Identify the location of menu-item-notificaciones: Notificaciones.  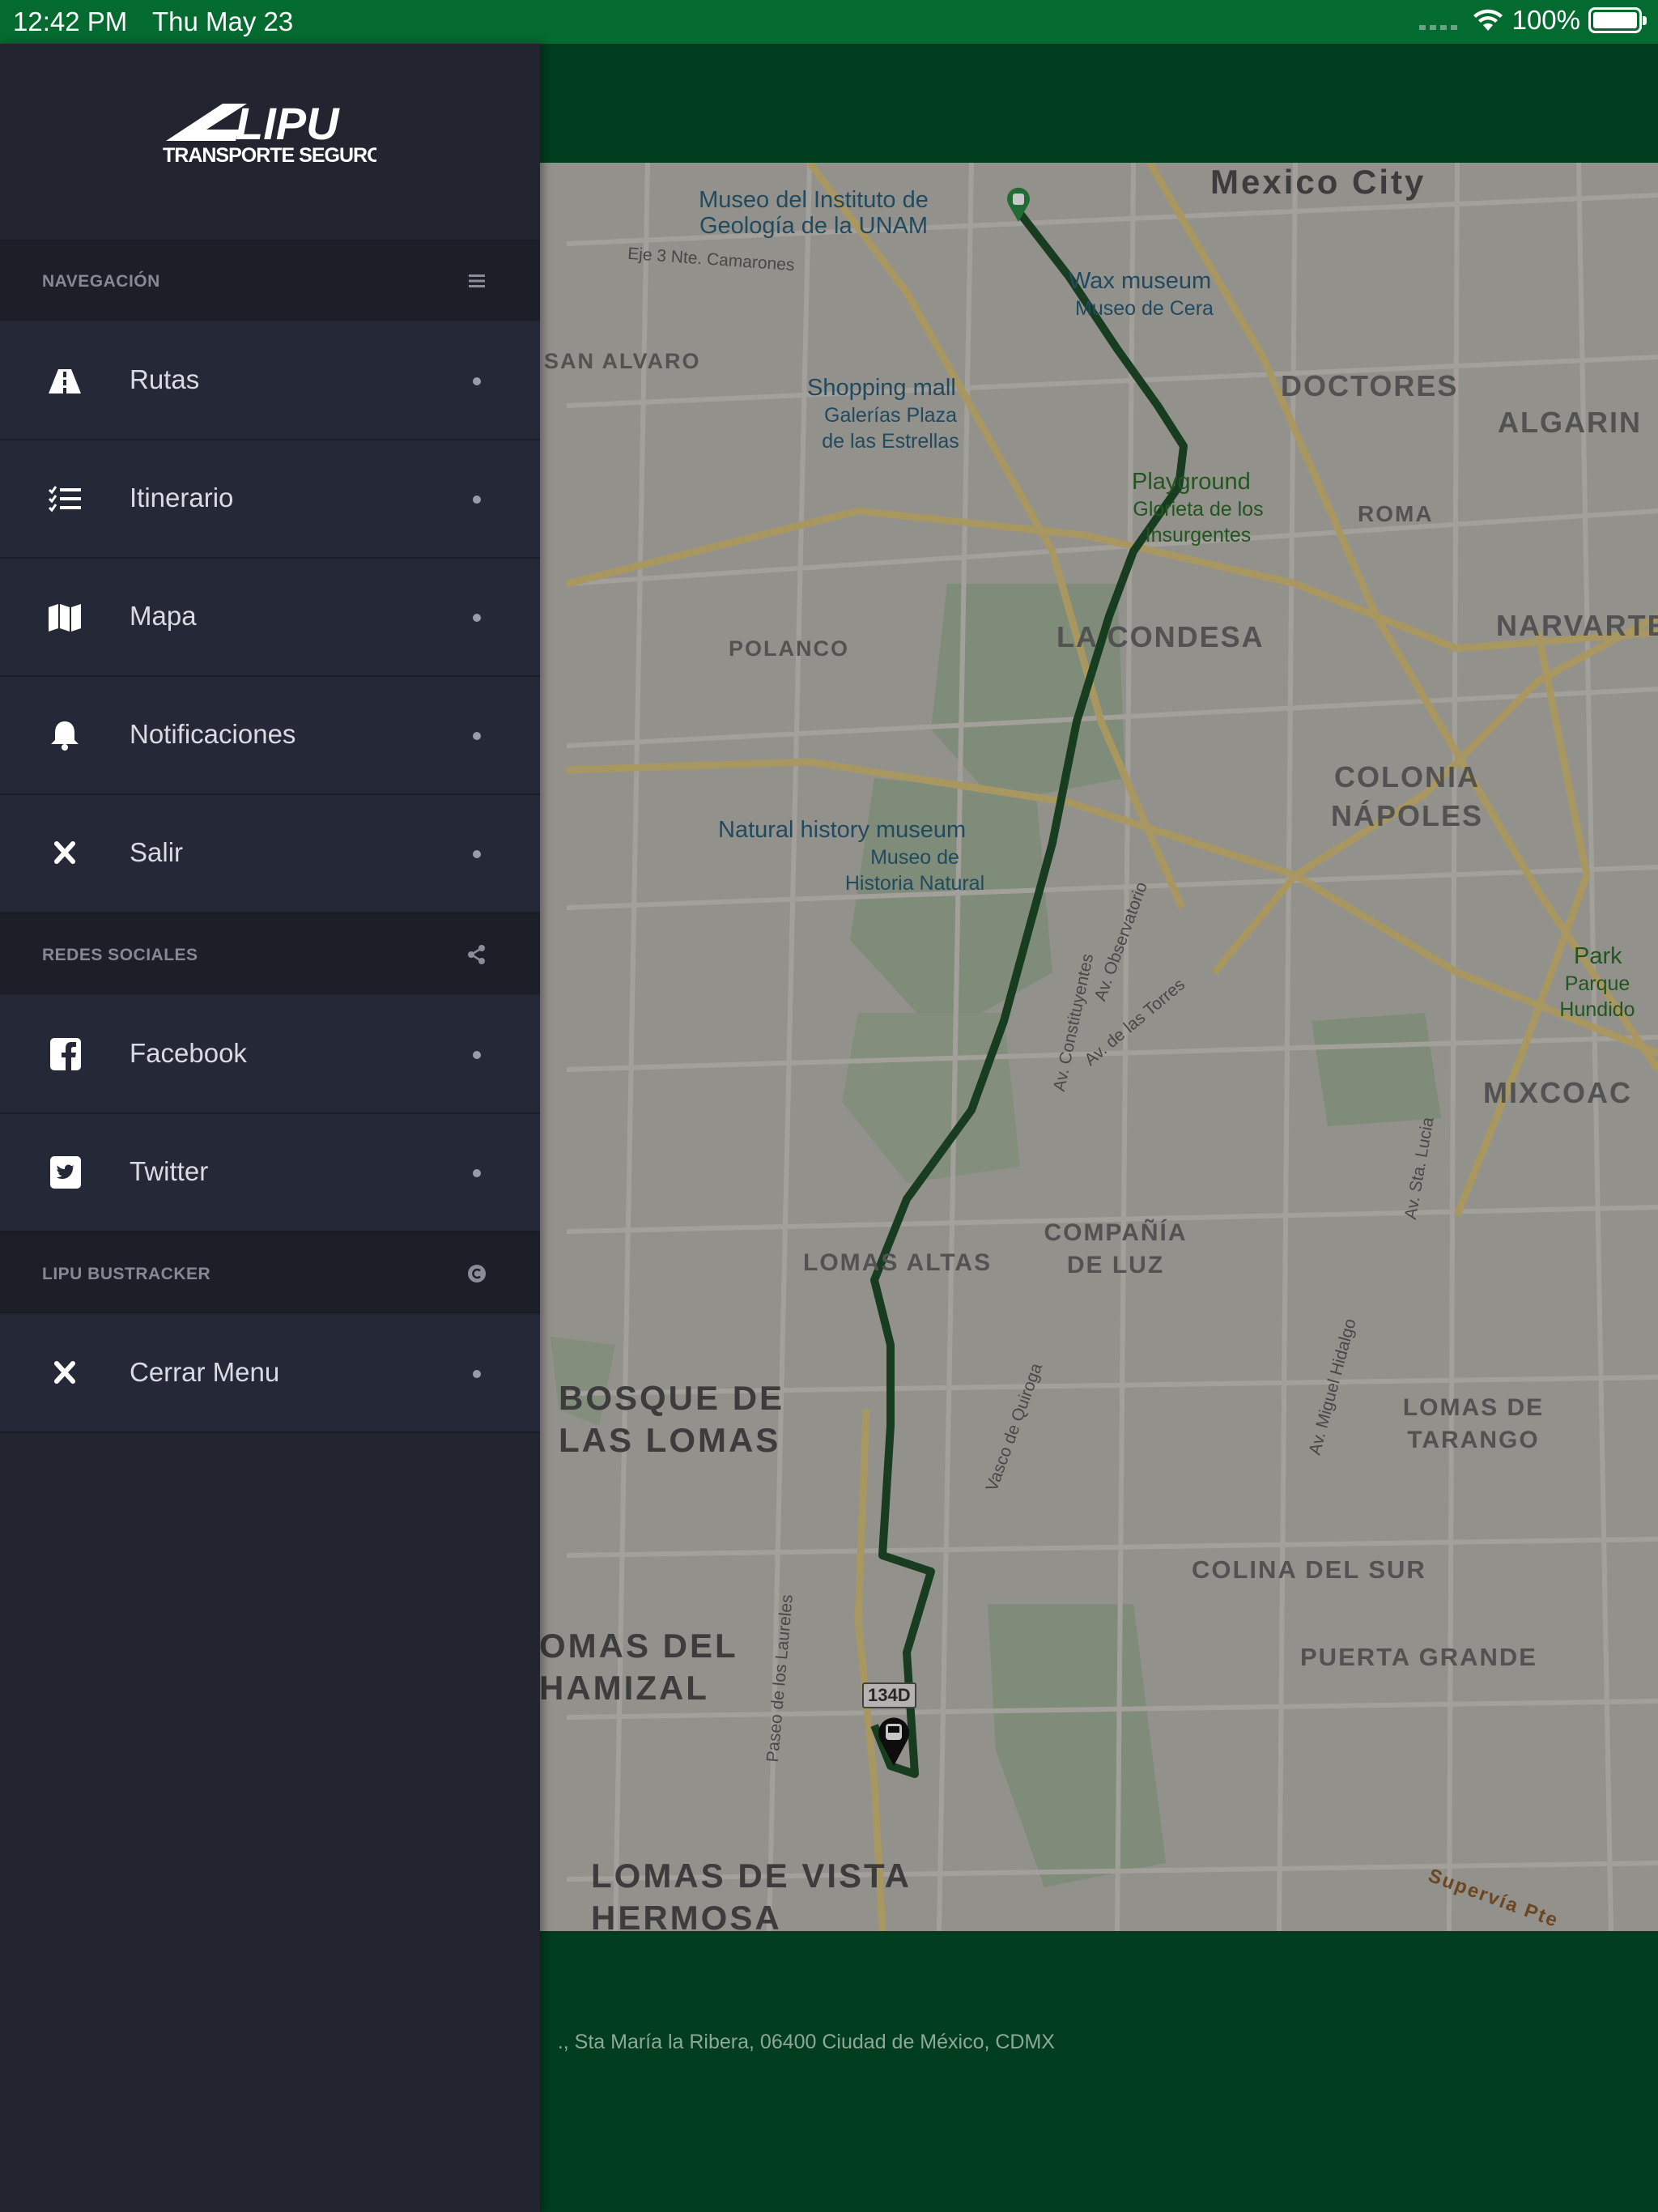
(270, 736).